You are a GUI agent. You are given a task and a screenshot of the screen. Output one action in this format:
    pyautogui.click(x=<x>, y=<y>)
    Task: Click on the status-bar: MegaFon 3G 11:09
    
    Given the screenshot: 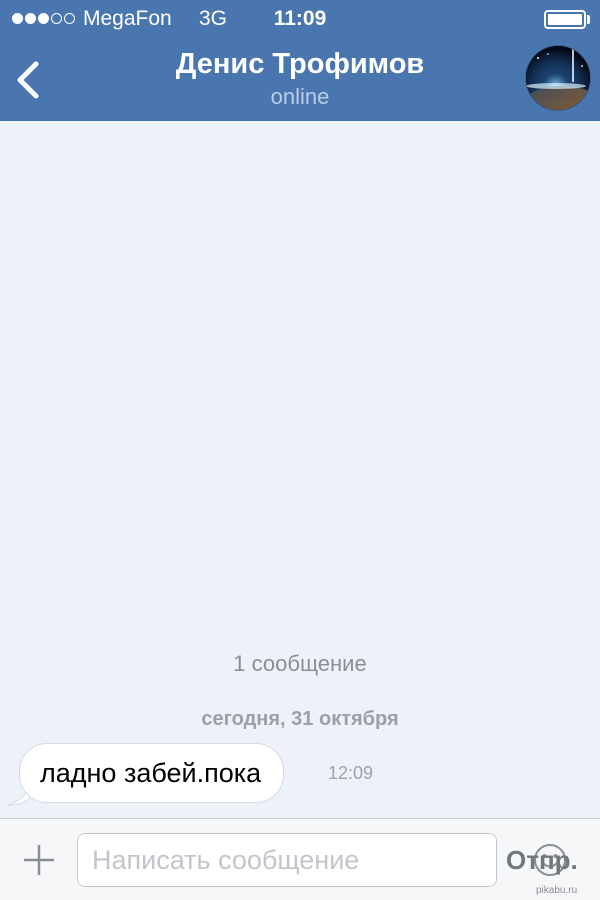 What is the action you would take?
    pyautogui.click(x=300, y=19)
    